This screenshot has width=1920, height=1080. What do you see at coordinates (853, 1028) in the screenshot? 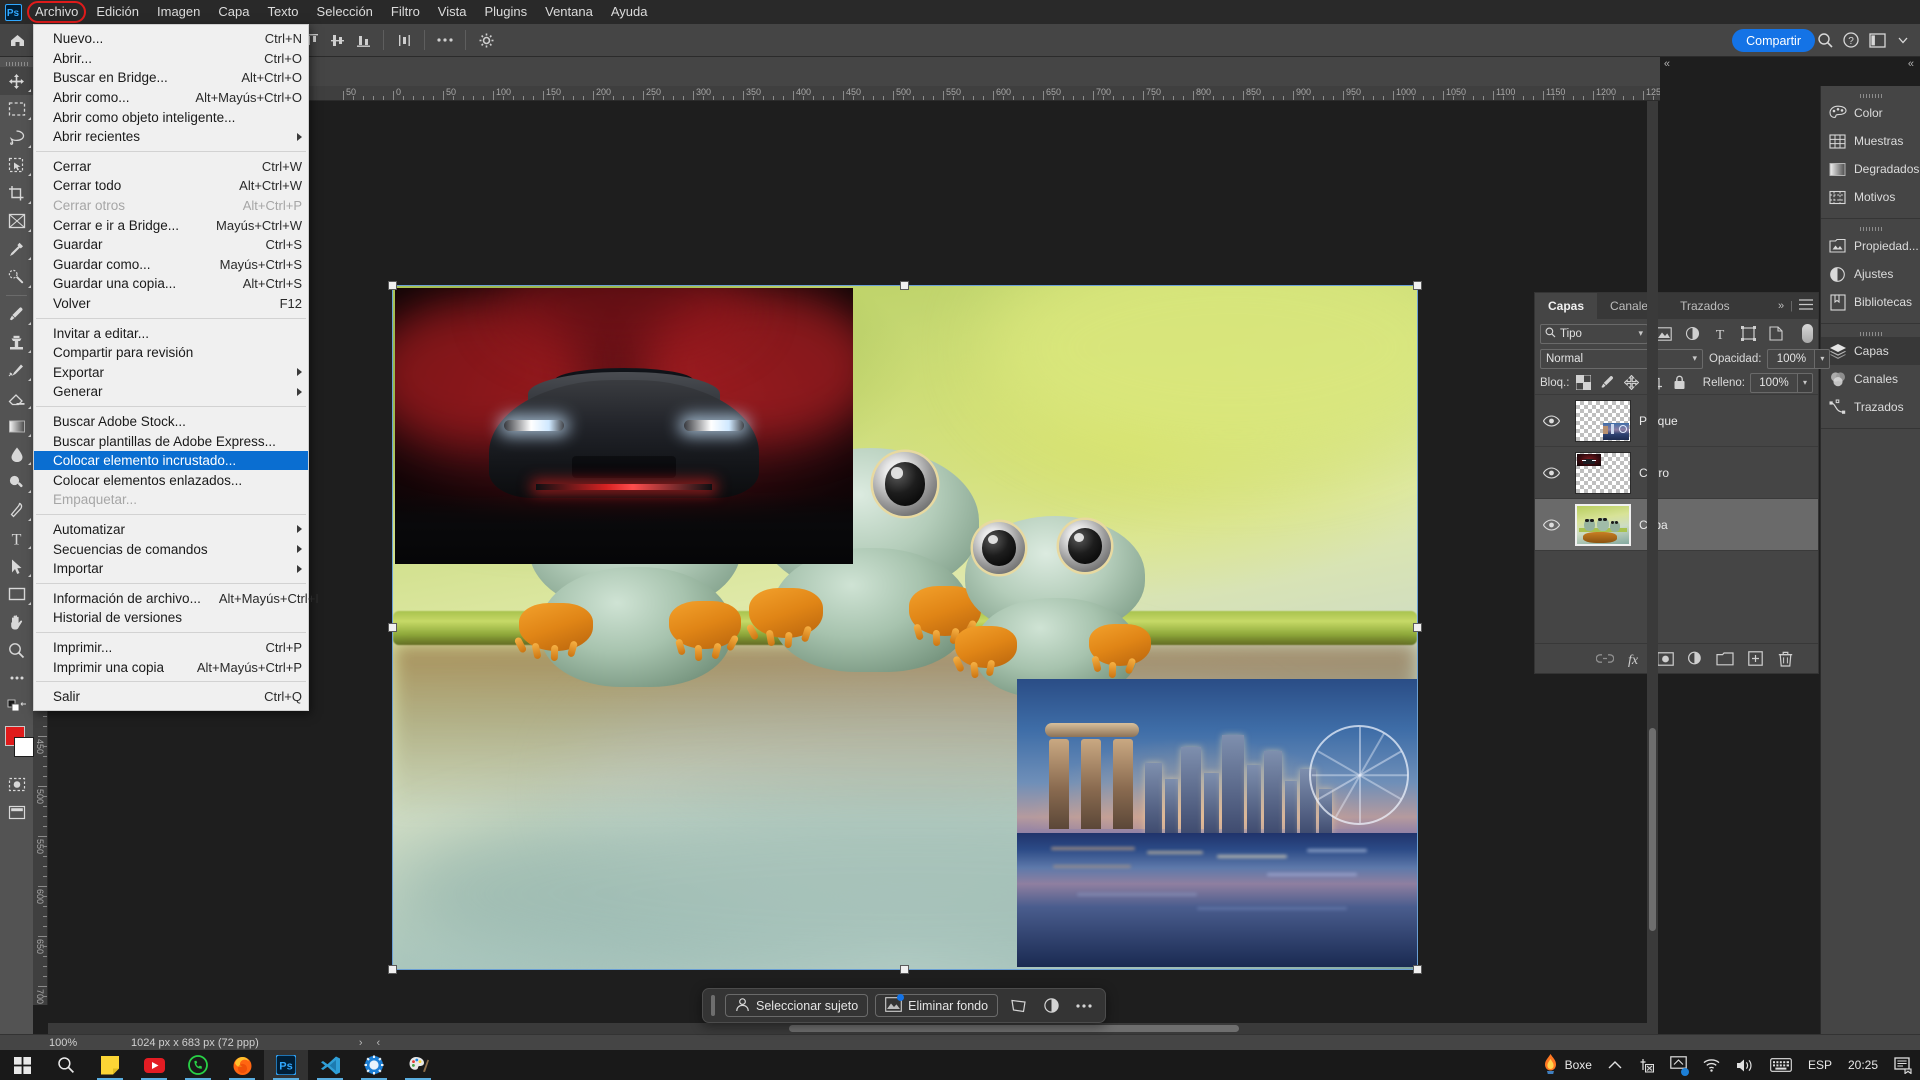
I see `canvas-horizontal-scrollbar` at bounding box center [853, 1028].